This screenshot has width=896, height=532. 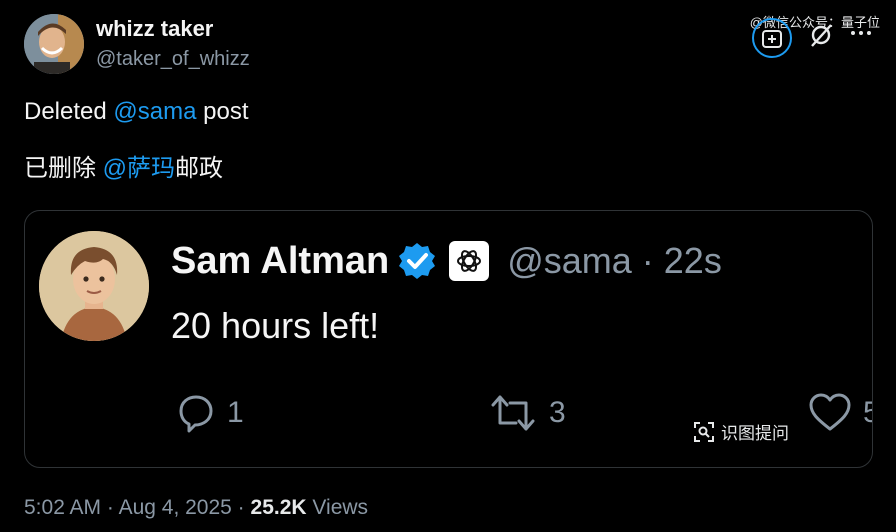 I want to click on author-name: whizz taker, so click(x=154, y=29).